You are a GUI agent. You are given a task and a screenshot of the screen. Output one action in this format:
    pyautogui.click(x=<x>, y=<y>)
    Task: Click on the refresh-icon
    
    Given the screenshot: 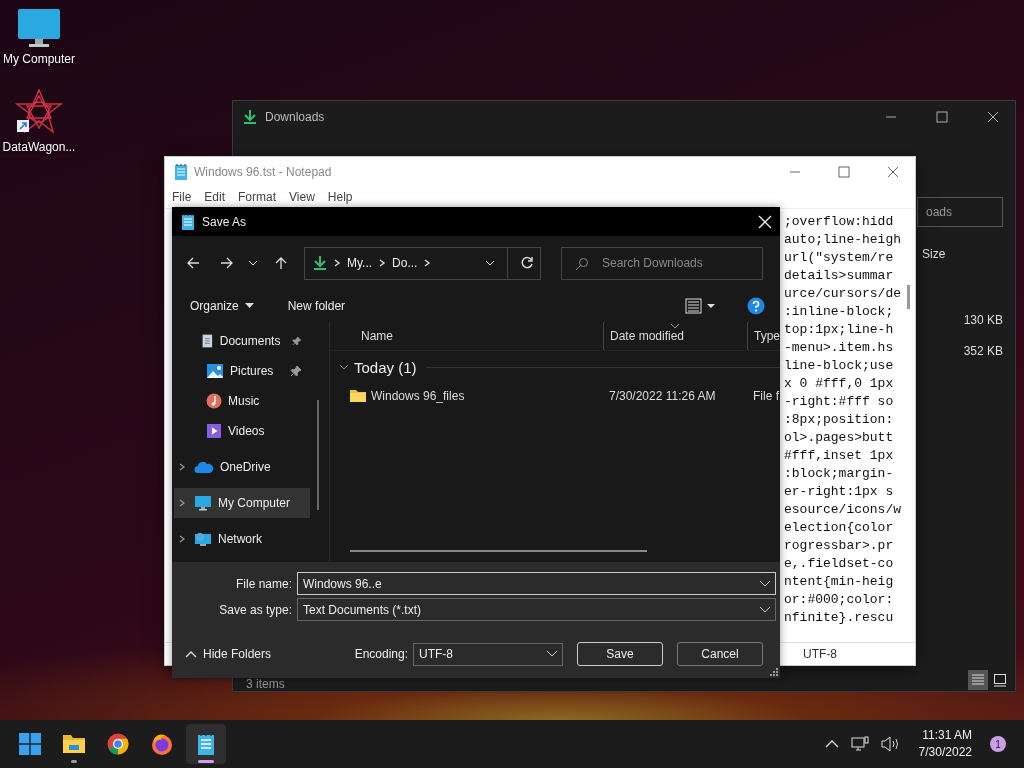 What is the action you would take?
    pyautogui.click(x=527, y=263)
    